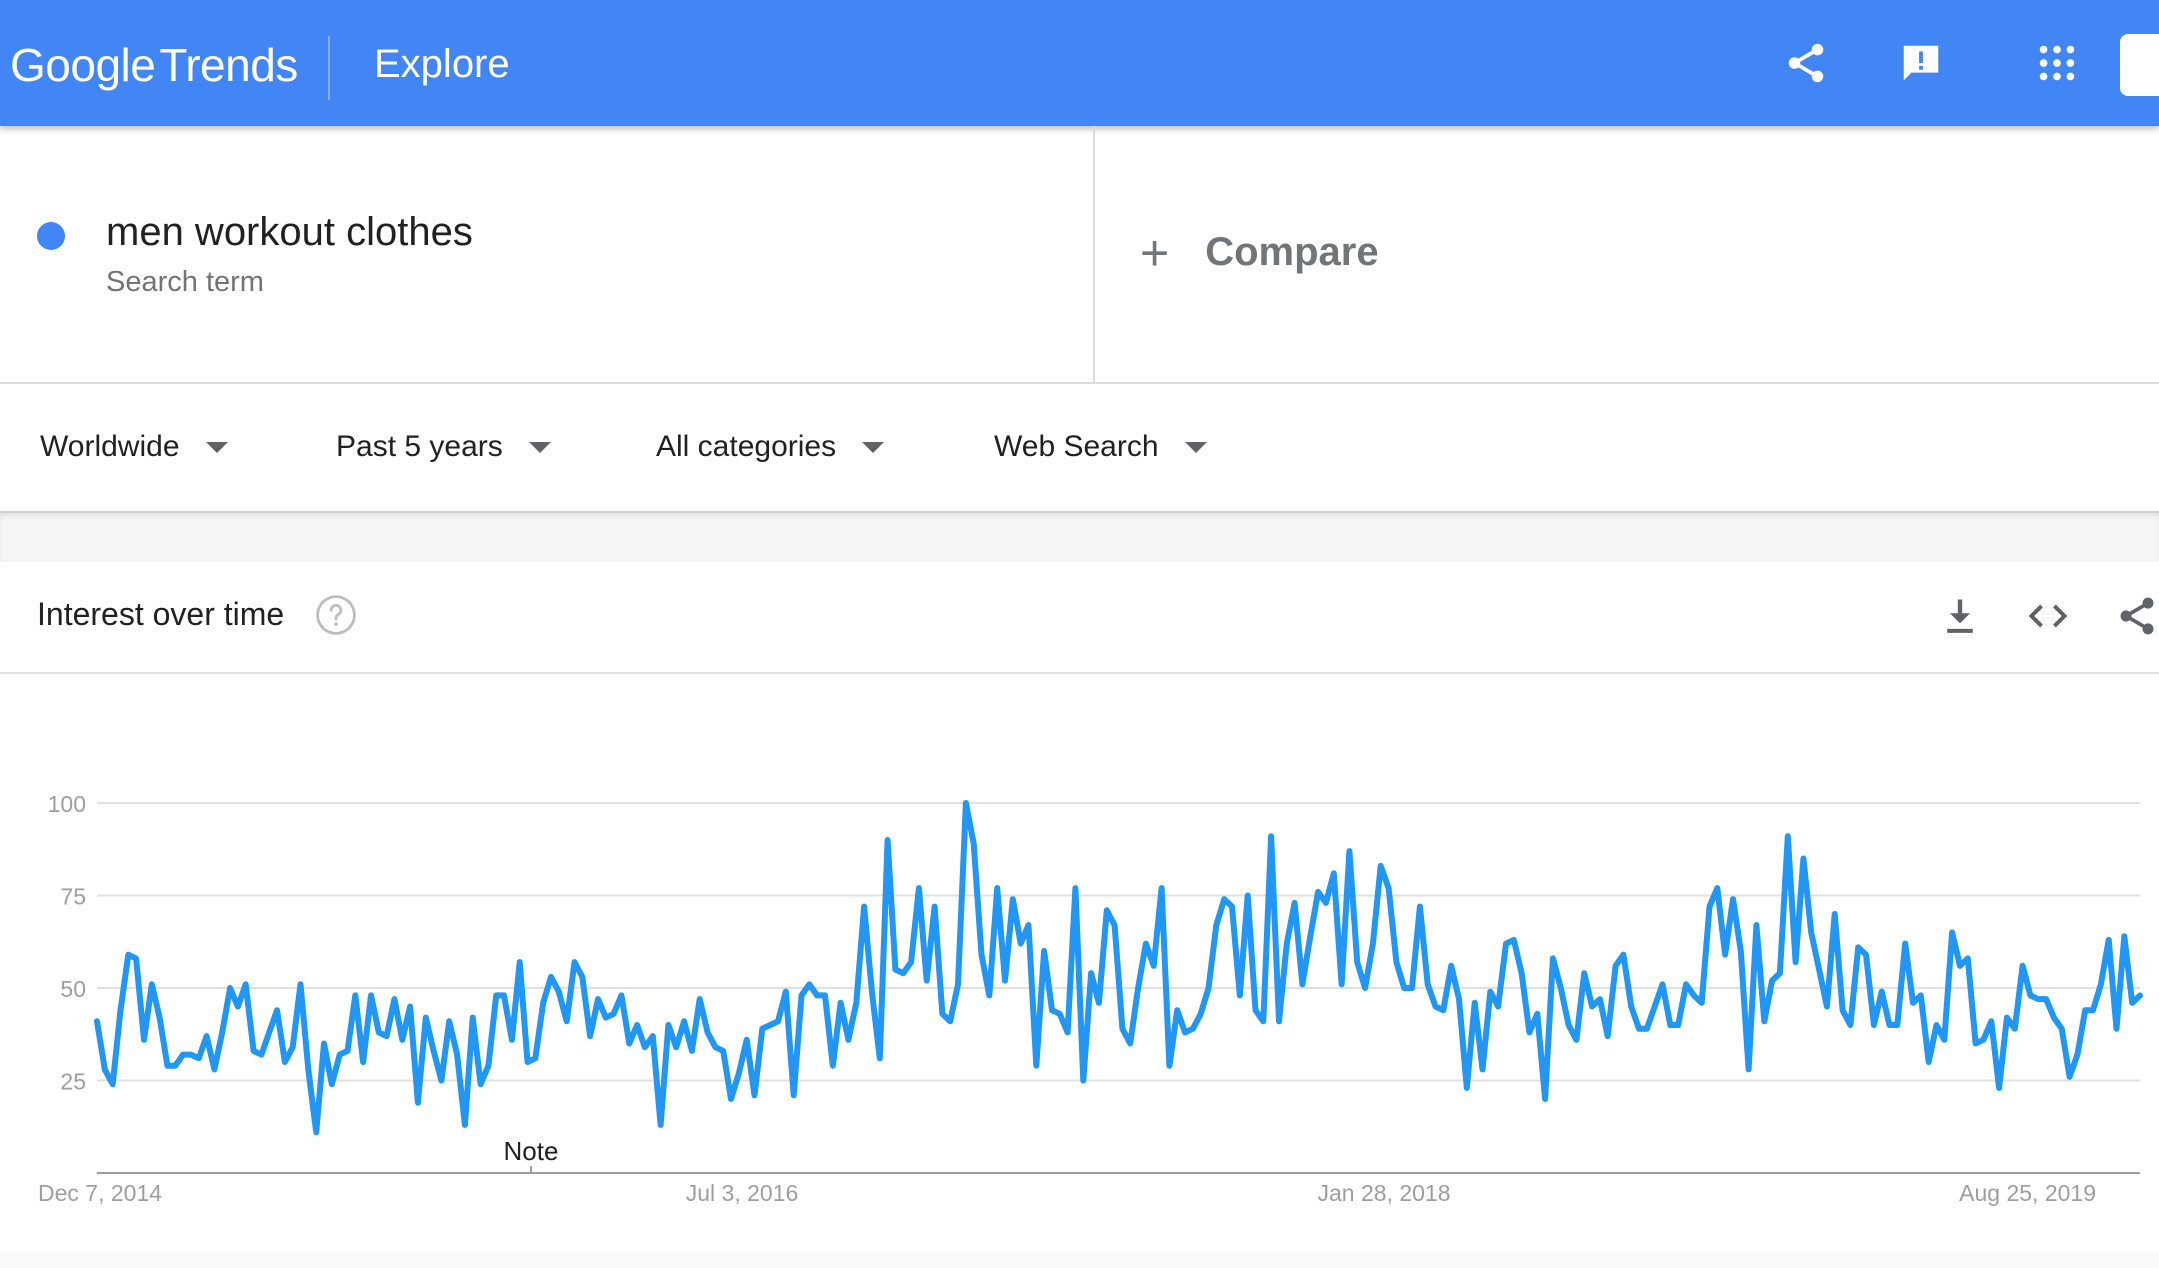  Describe the element at coordinates (161, 614) in the screenshot. I see `card-title: Interest over time` at that location.